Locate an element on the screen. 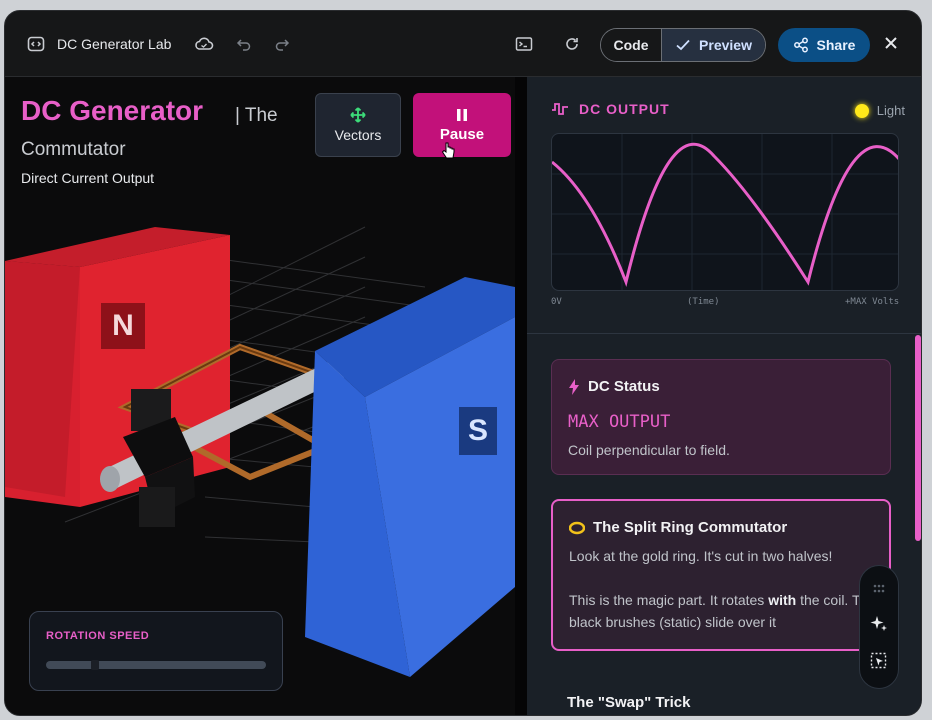 This screenshot has width=932, height=720. commutator-title: The Split Ring Commutator is located at coordinates (690, 527).